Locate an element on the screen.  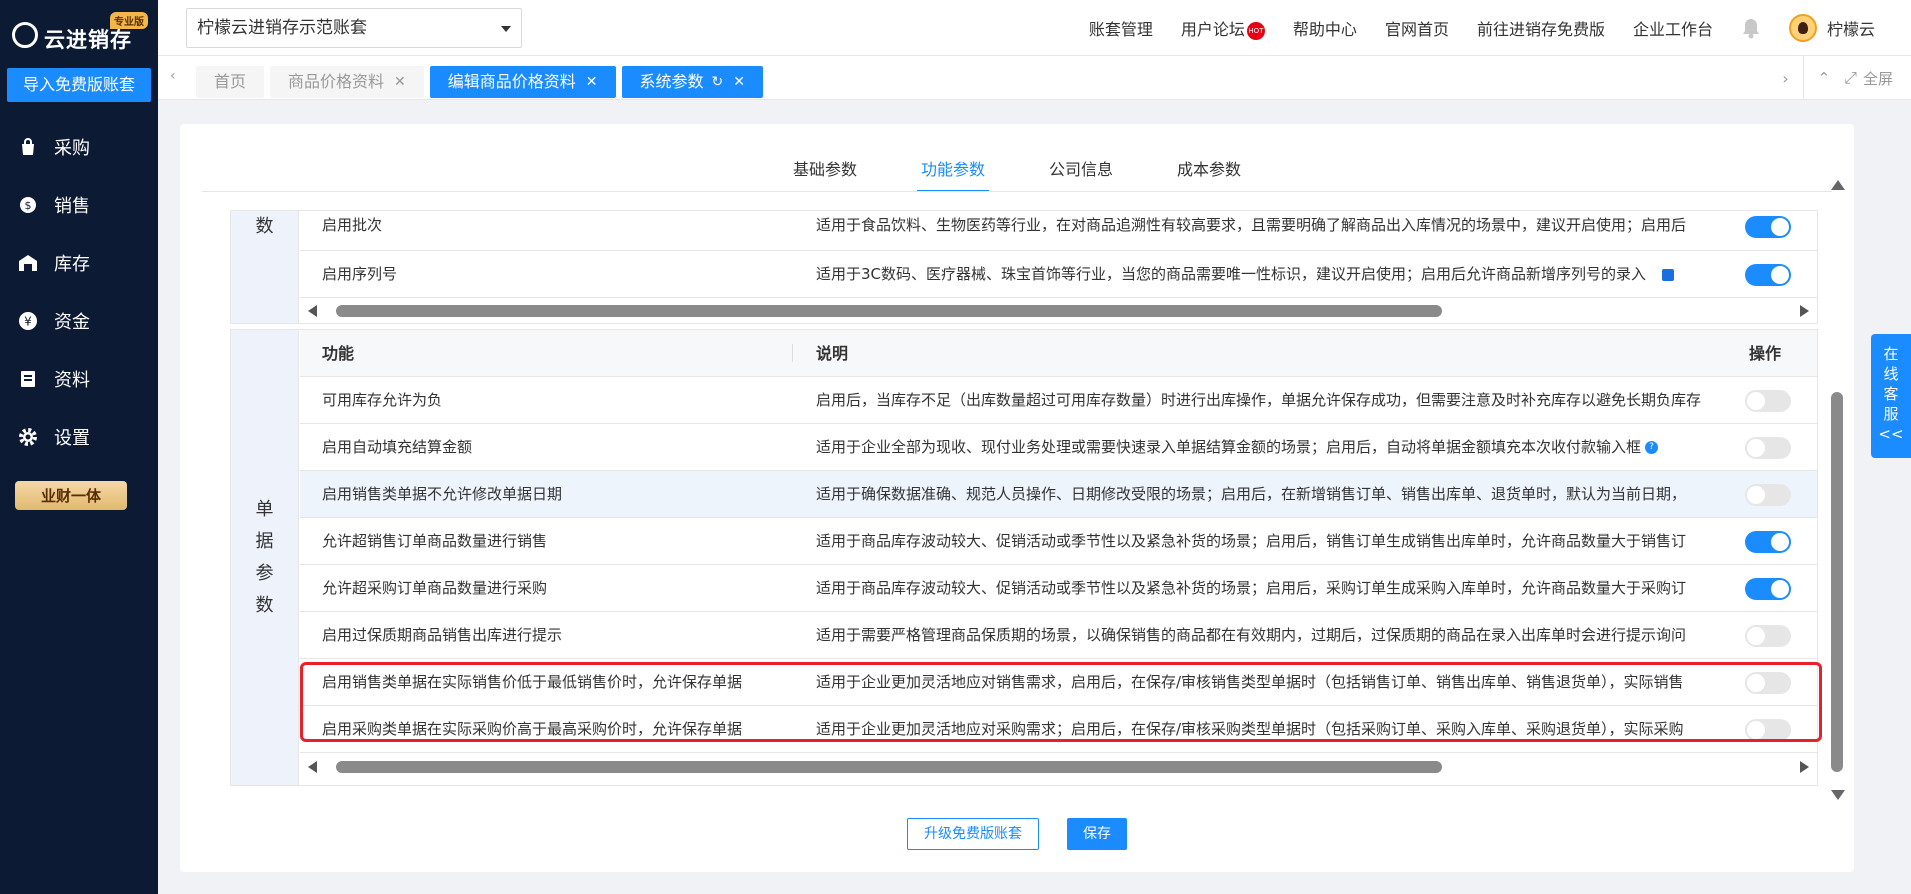
import-free-account-button: 导入免费版账套 is located at coordinates (79, 85).